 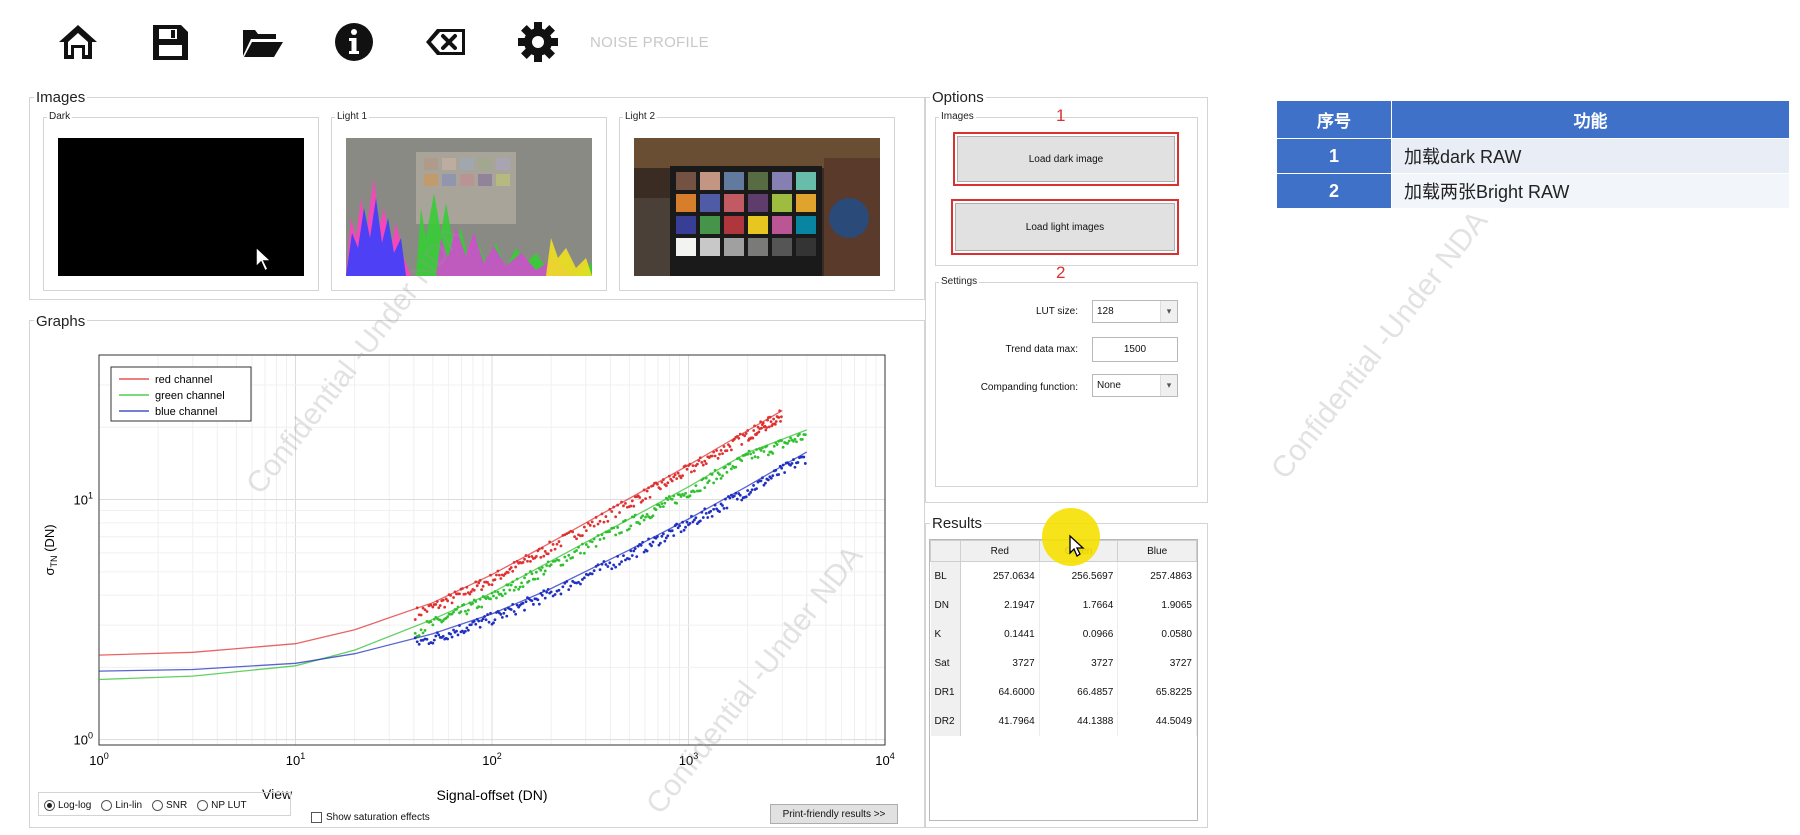 What do you see at coordinates (1000, 721) in the screenshot?
I see `table-cell: 41.7964` at bounding box center [1000, 721].